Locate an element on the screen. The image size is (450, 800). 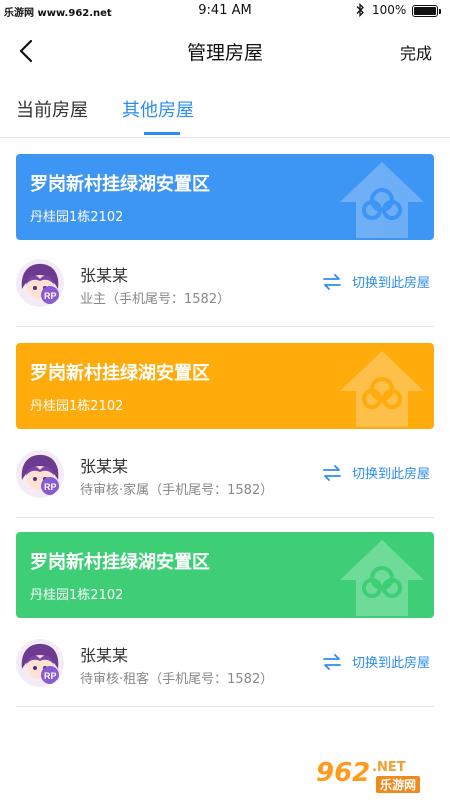
person-row: RP 张某某 待审核·租客（手机尾号：1582） 切换到此房屋 is located at coordinates (225, 663).